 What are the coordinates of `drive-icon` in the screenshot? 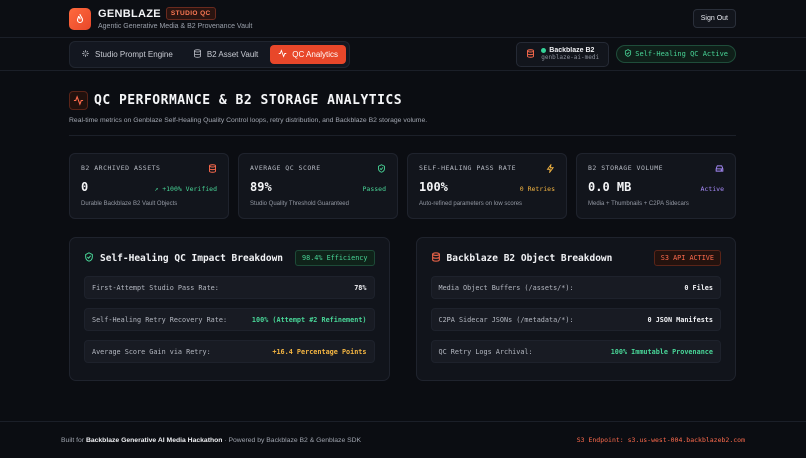 It's located at (719, 168).